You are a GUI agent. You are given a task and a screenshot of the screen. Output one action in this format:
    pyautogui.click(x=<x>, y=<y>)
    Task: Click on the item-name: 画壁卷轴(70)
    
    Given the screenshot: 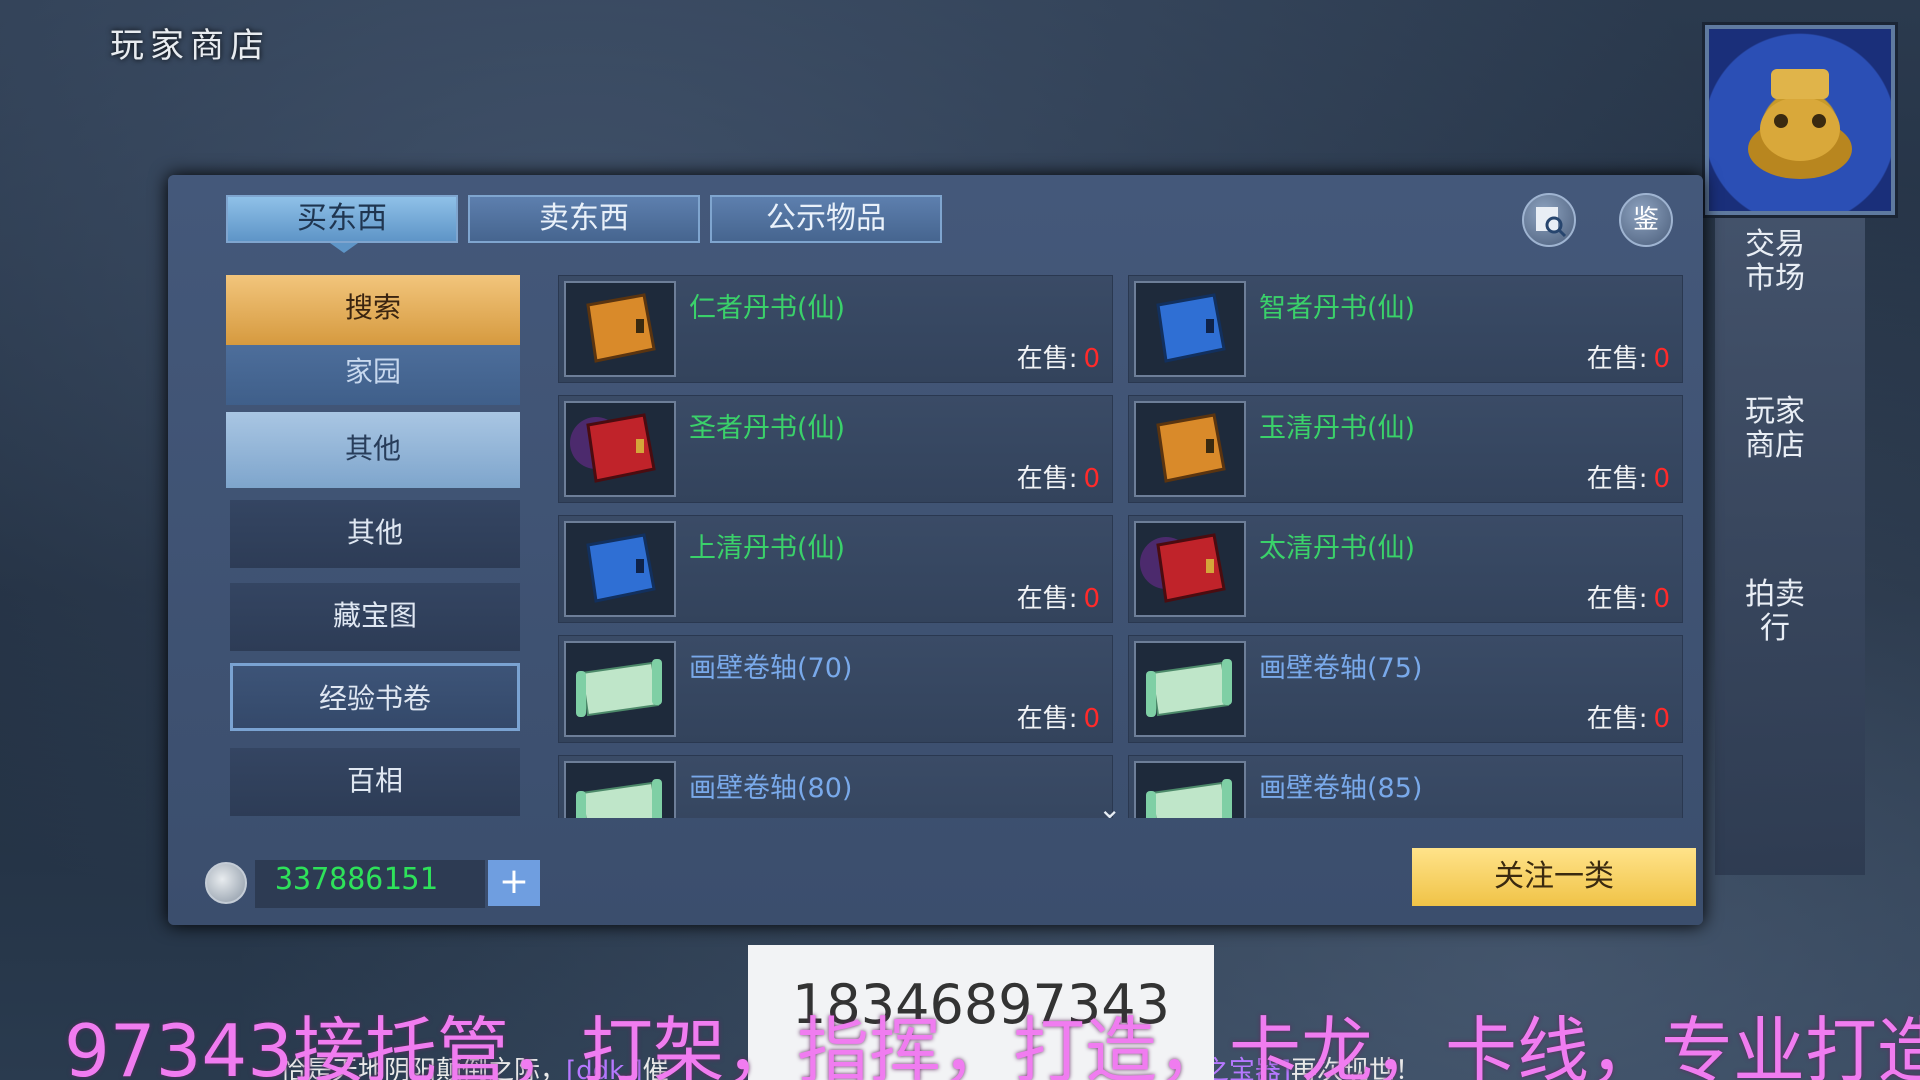 What is the action you would take?
    pyautogui.click(x=771, y=668)
    